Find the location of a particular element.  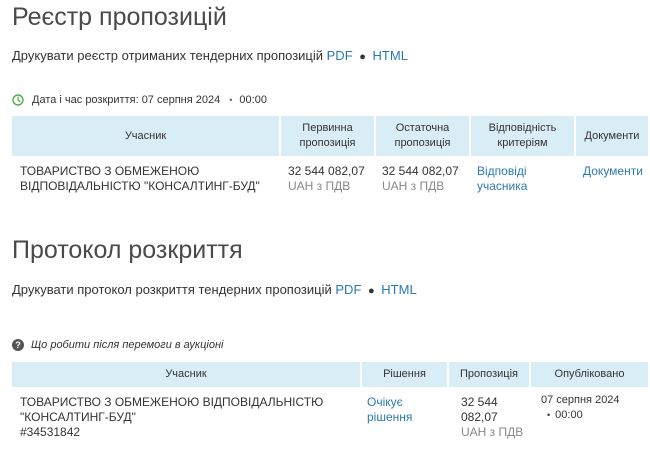

col-offer: Пропозиція is located at coordinates (489, 374).